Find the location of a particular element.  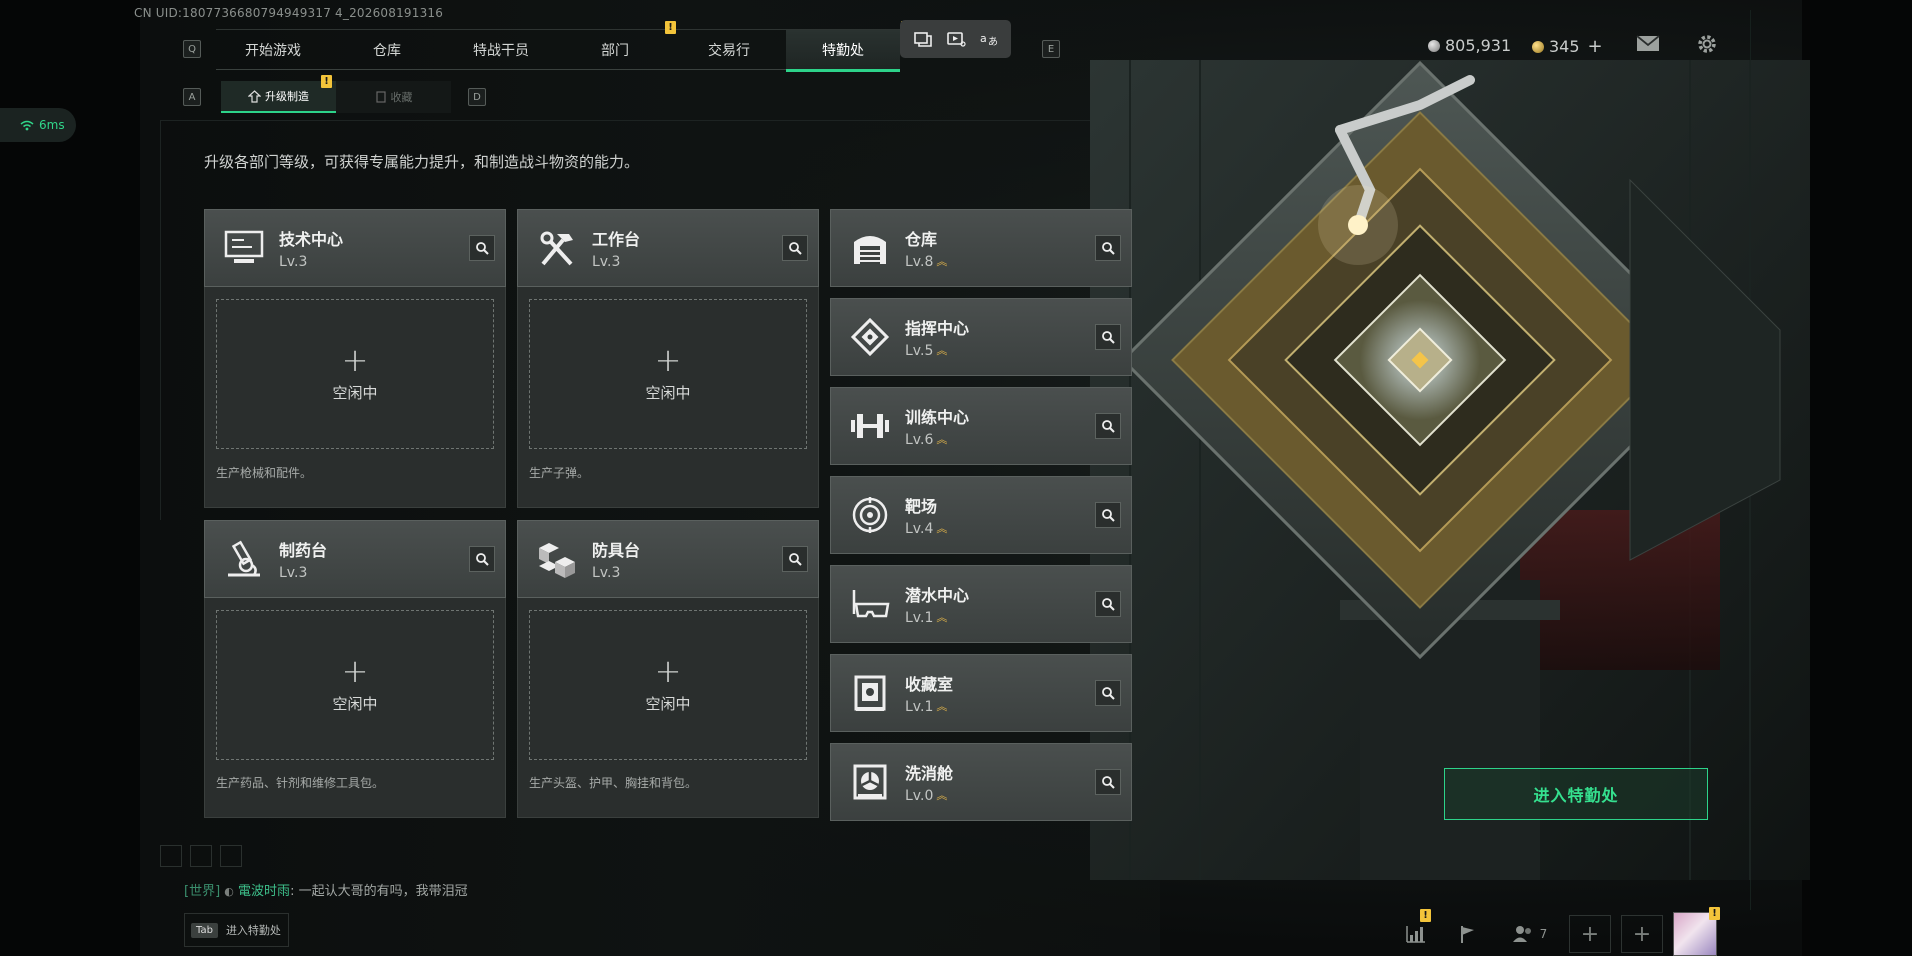

gear-icon is located at coordinates (1707, 44).